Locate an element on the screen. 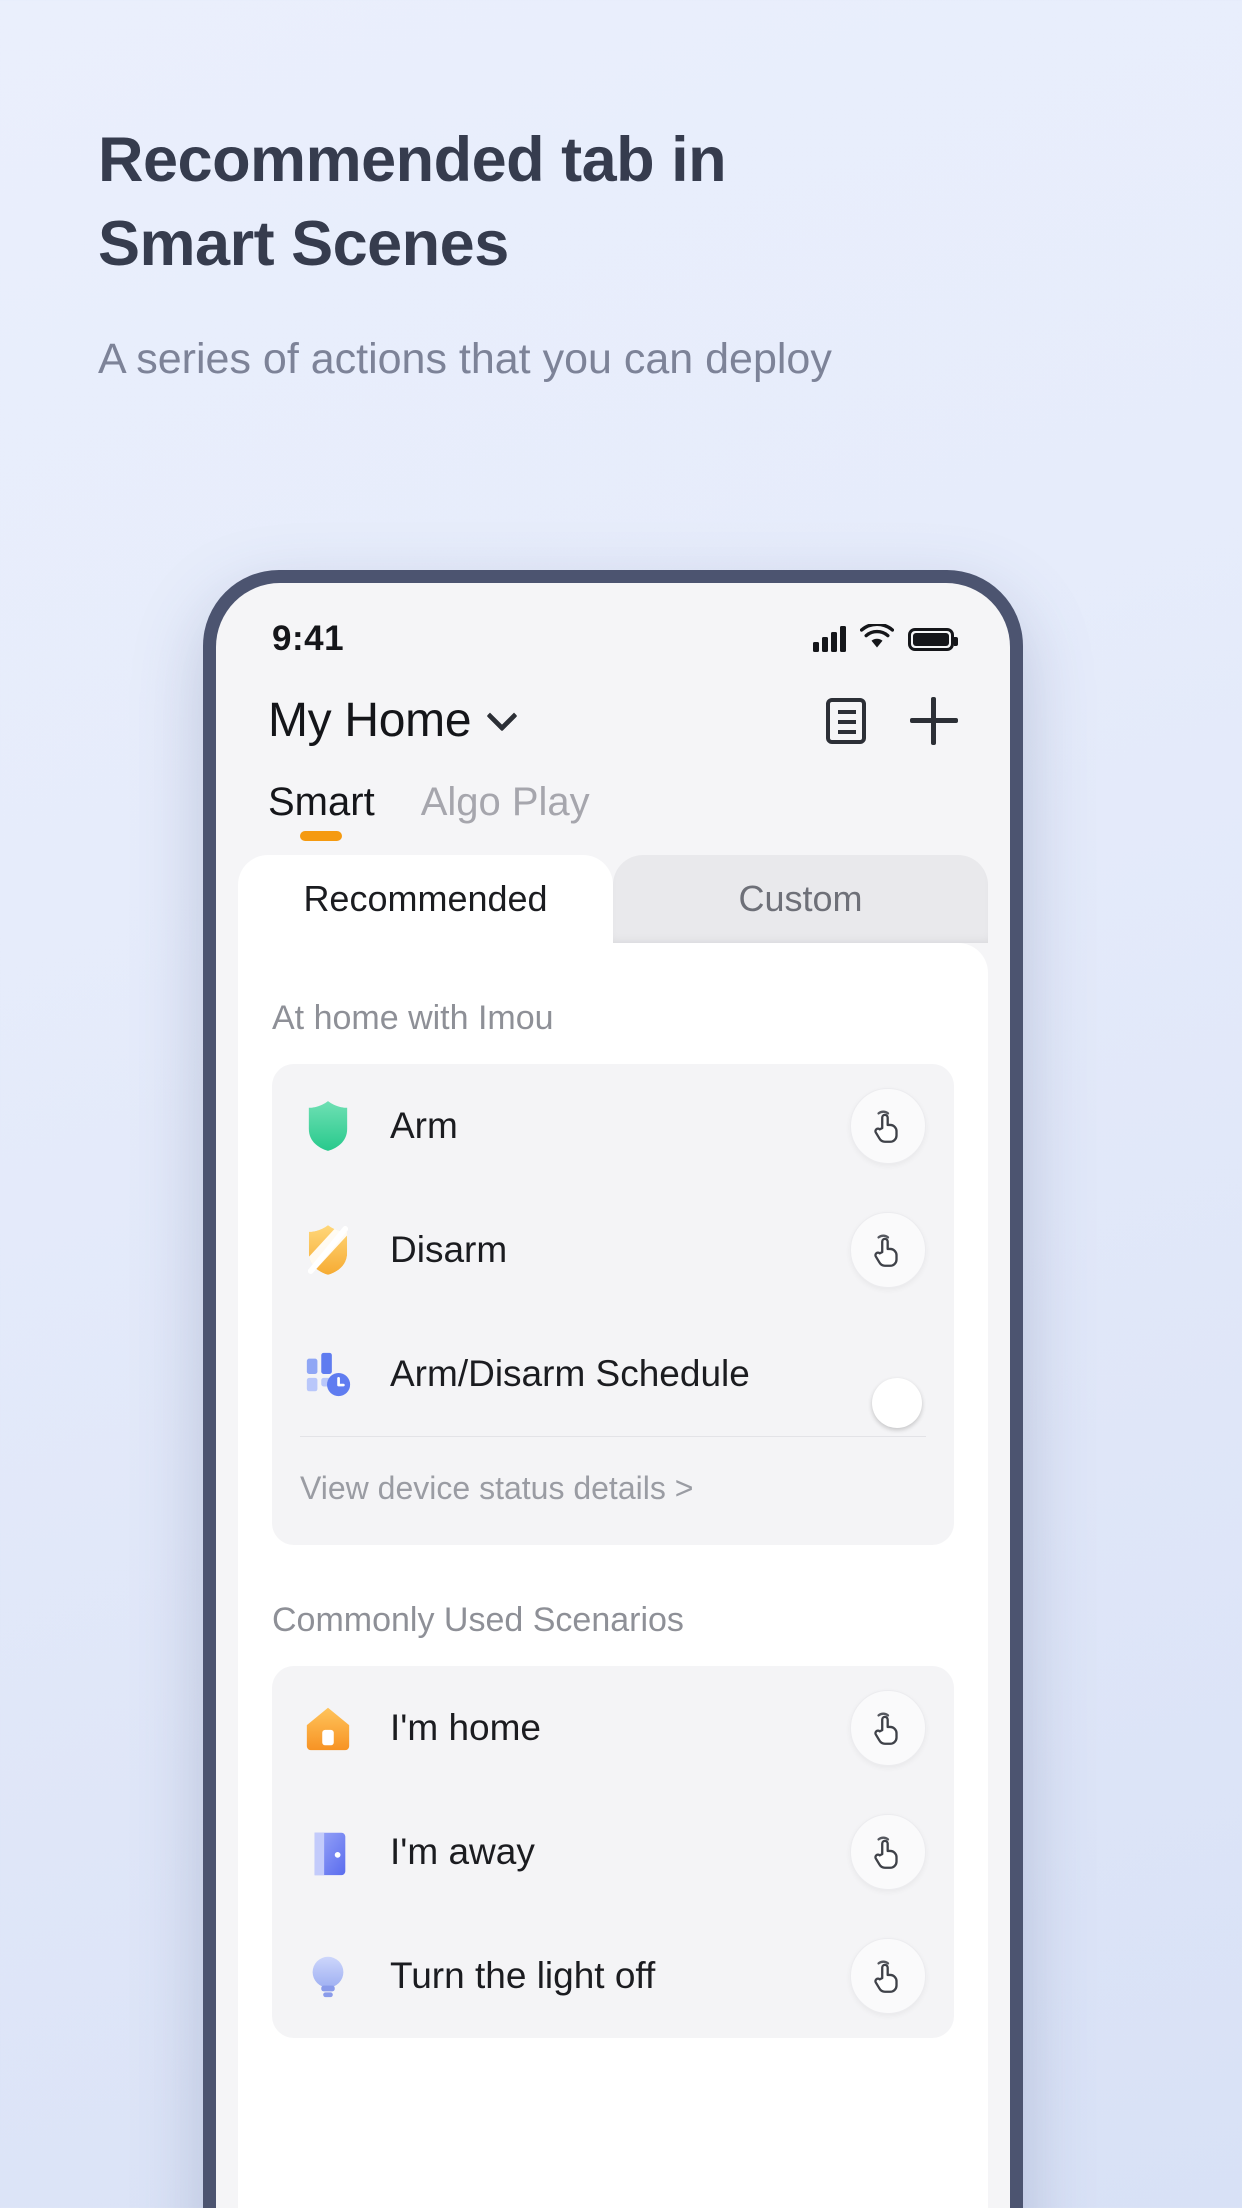  page-title-line-1: Recommended tab in is located at coordinates (412, 160).